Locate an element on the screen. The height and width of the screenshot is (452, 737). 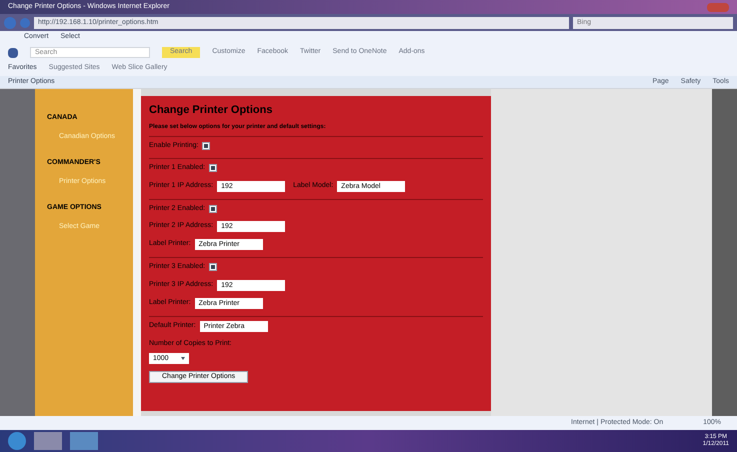
panel-title: Change Printer Options is located at coordinates (211, 110).